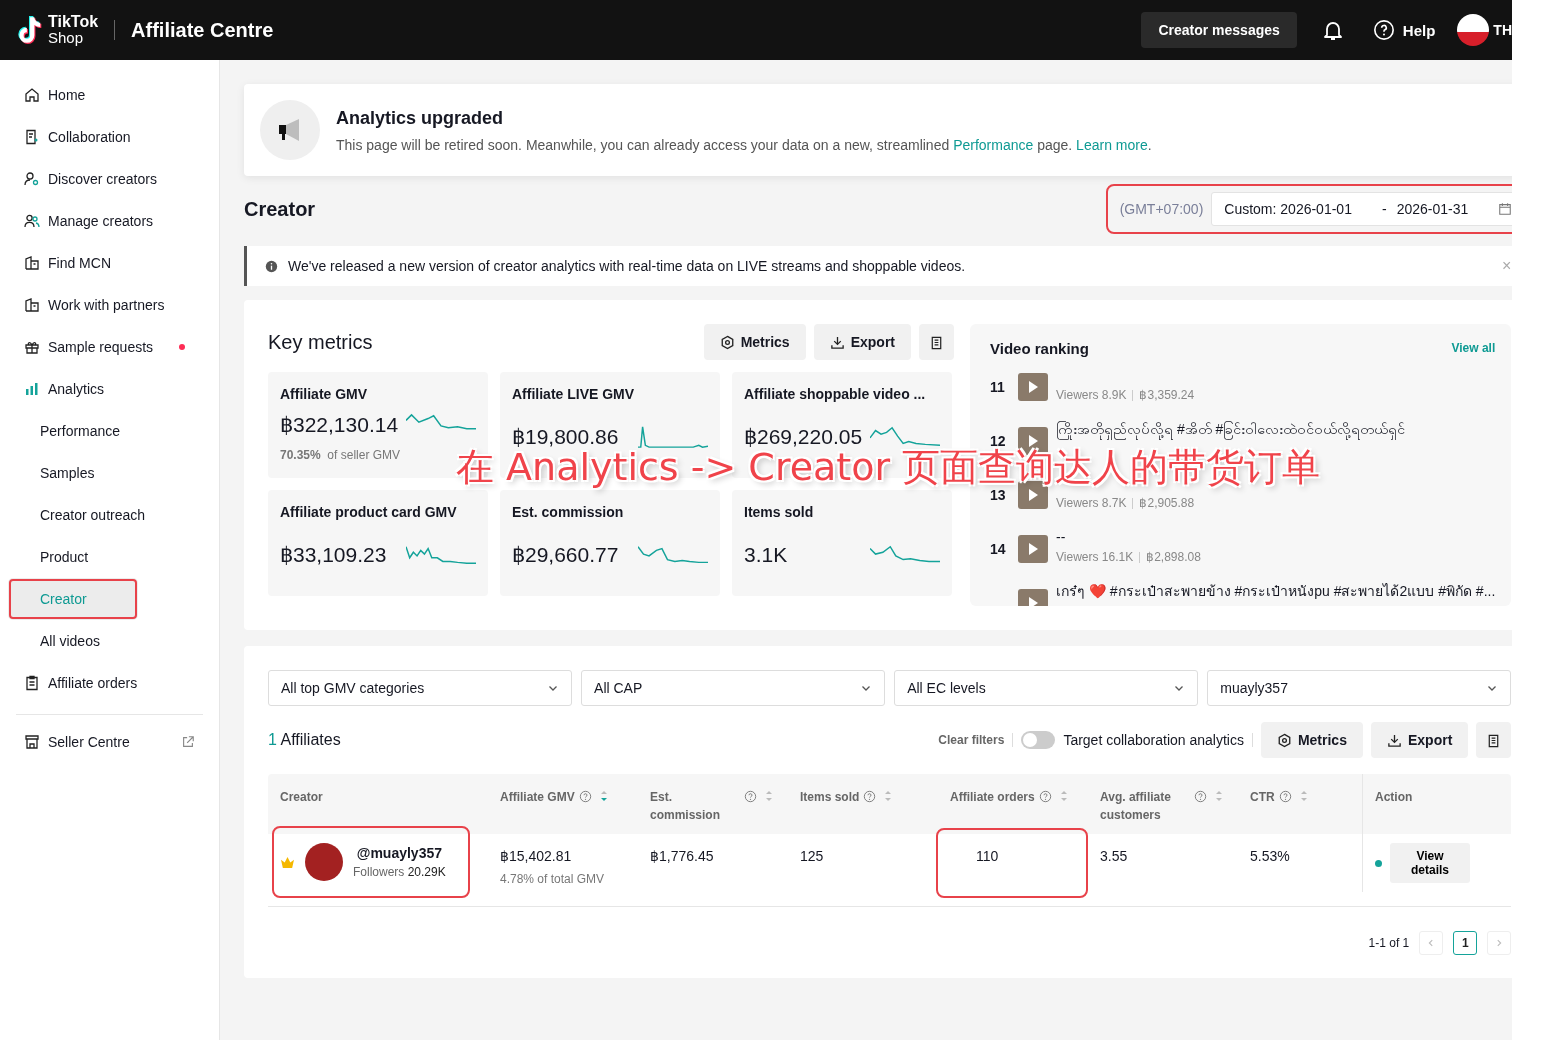 This screenshot has height=1040, width=1542. I want to click on metric-label: Affiliate LIVE GMV, so click(574, 394).